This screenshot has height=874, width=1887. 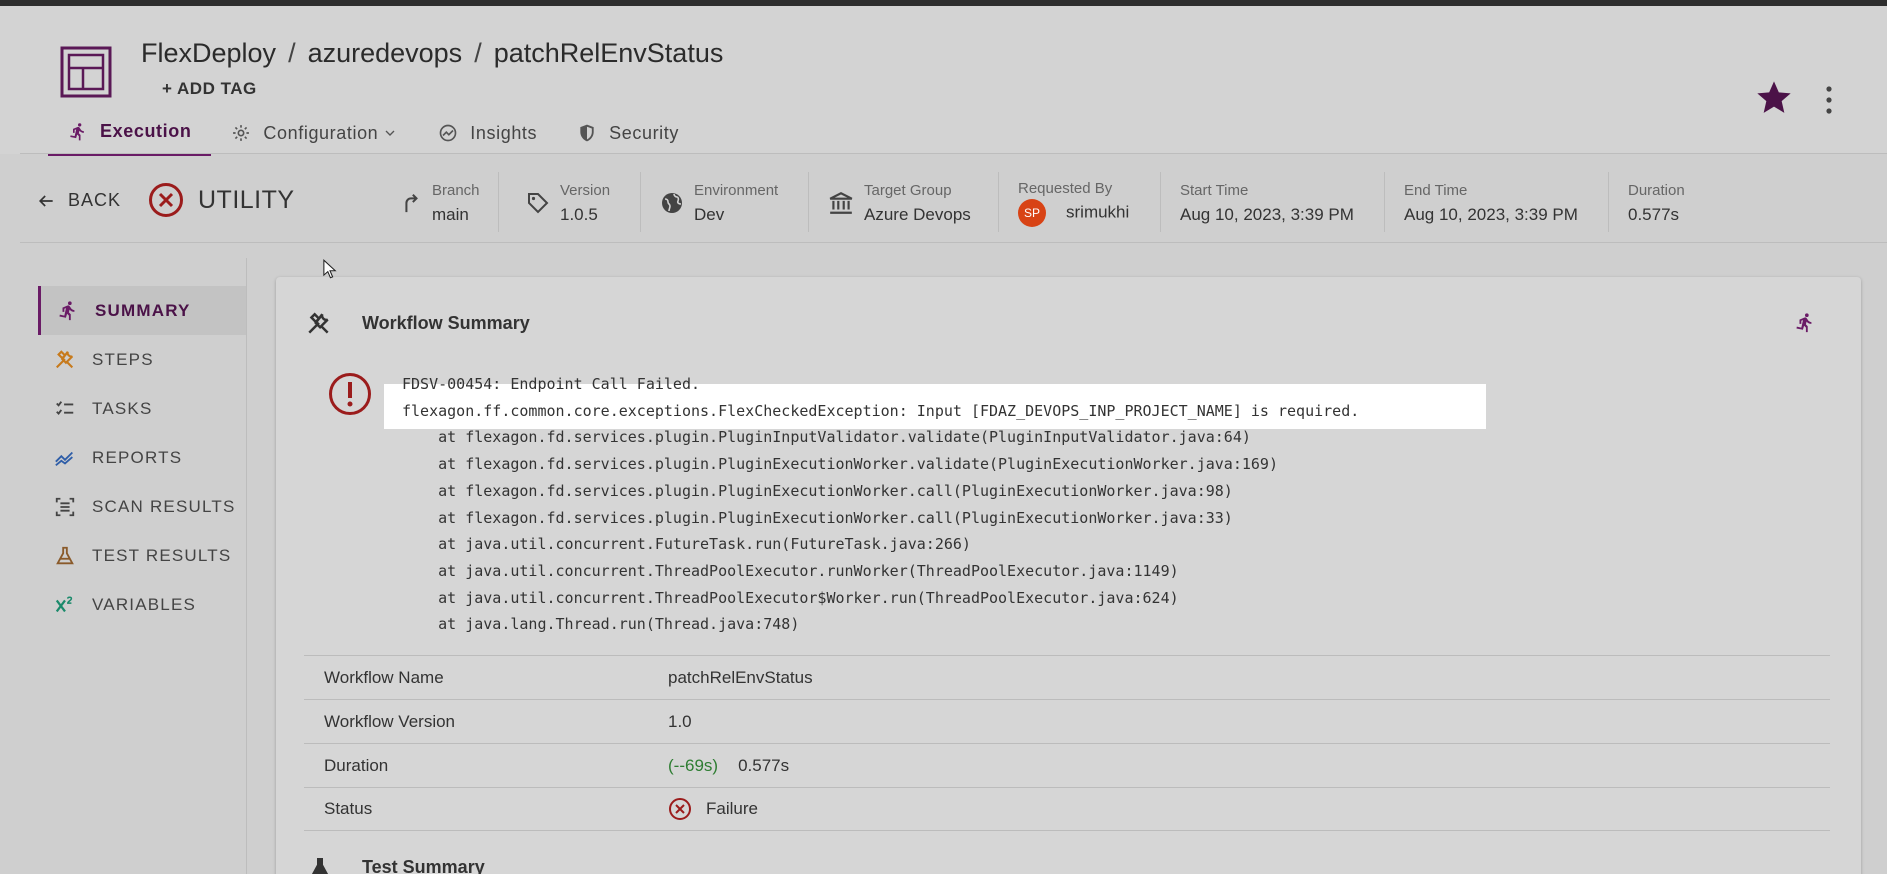 I want to click on tab-configuration: Configuration, so click(x=314, y=133).